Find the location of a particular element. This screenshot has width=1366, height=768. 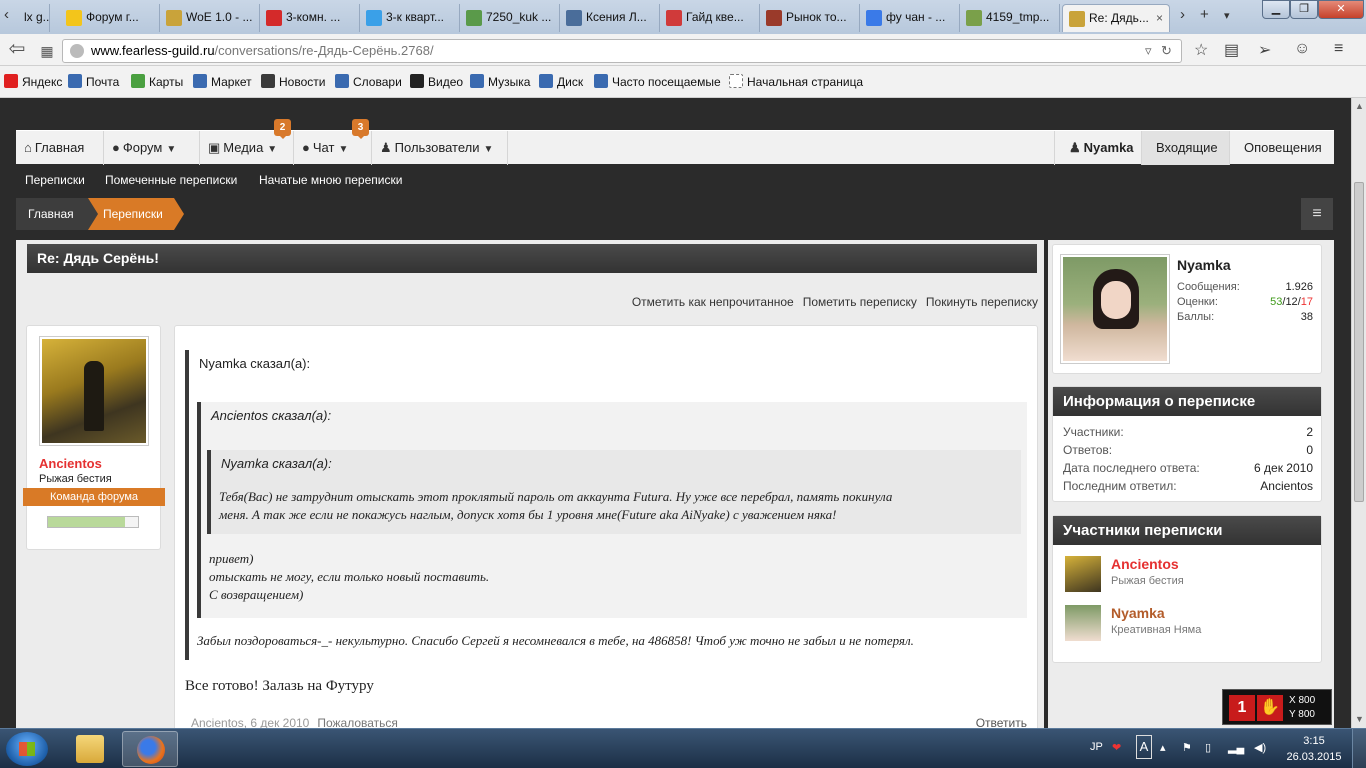

share-icon: ➢ is located at coordinates (1264, 50).